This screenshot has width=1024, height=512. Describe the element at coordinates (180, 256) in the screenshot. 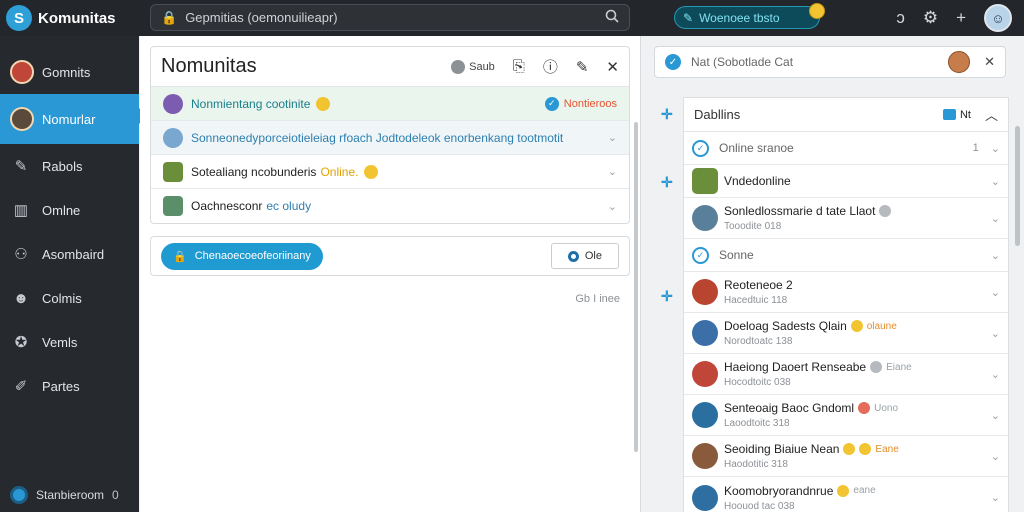

I see `lock-icon: 🔒` at that location.